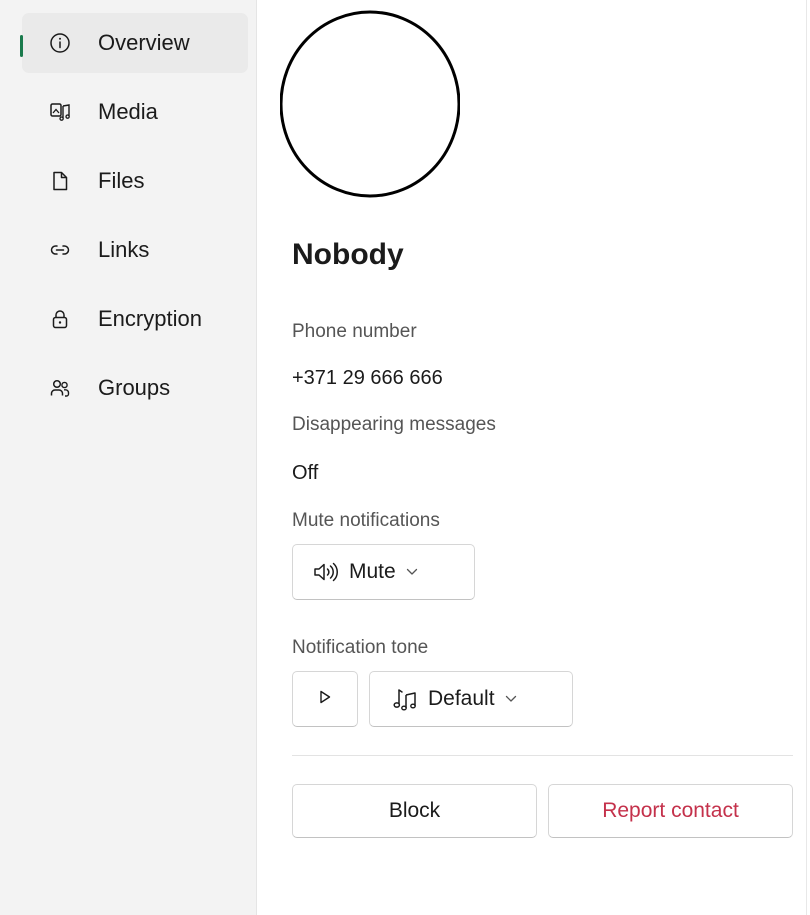  Describe the element at coordinates (405, 699) in the screenshot. I see `music-note-icon` at that location.